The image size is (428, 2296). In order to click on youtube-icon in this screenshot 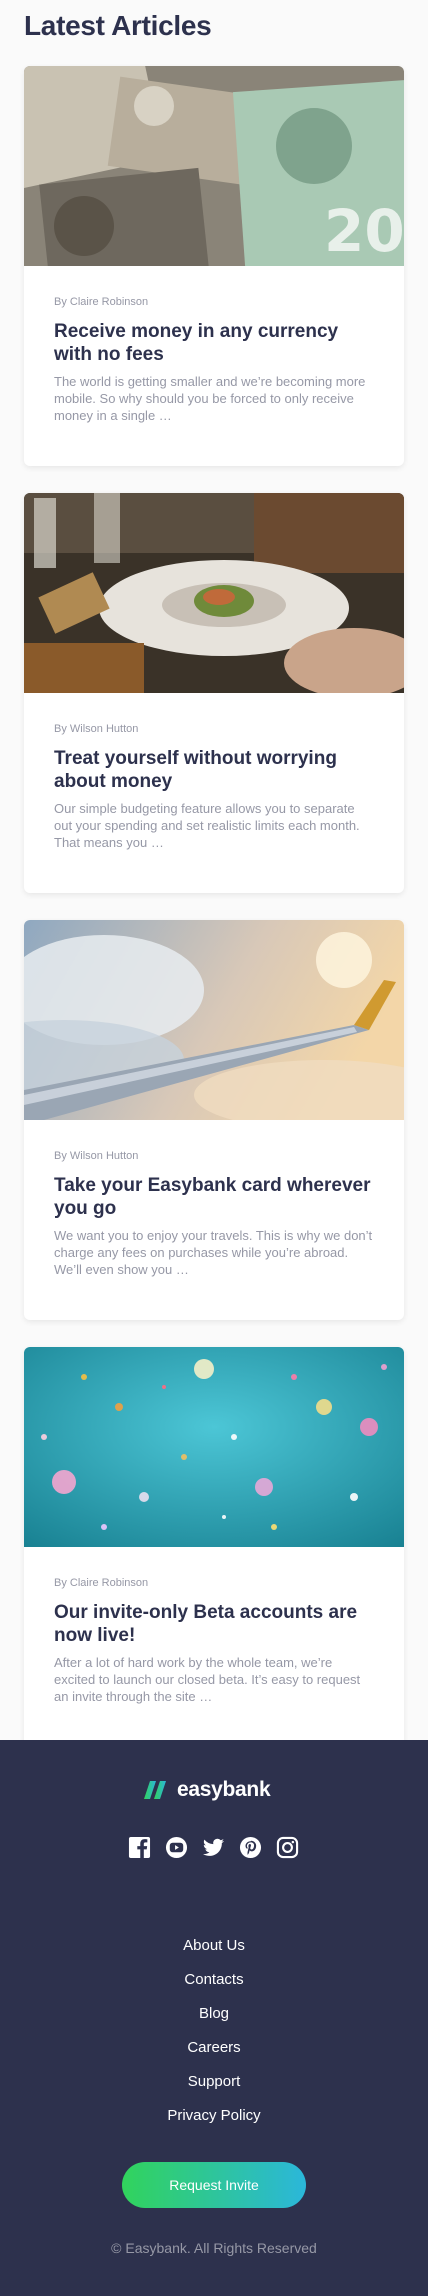, I will do `click(176, 1847)`.